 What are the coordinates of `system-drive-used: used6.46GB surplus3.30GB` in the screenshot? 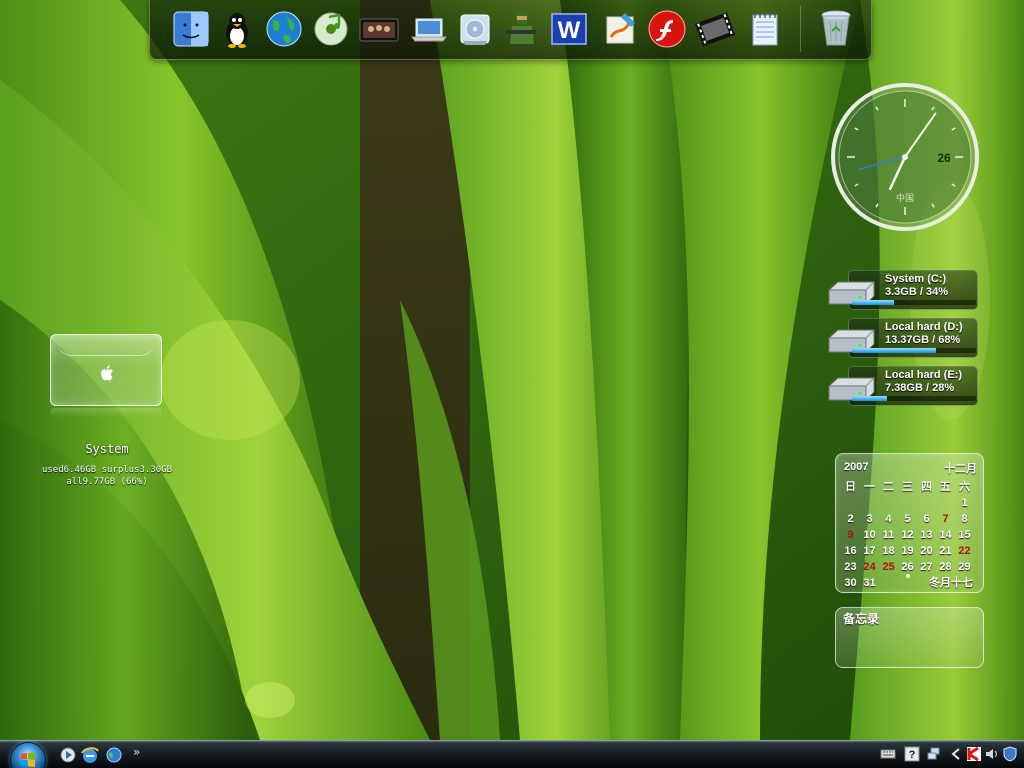 It's located at (107, 470).